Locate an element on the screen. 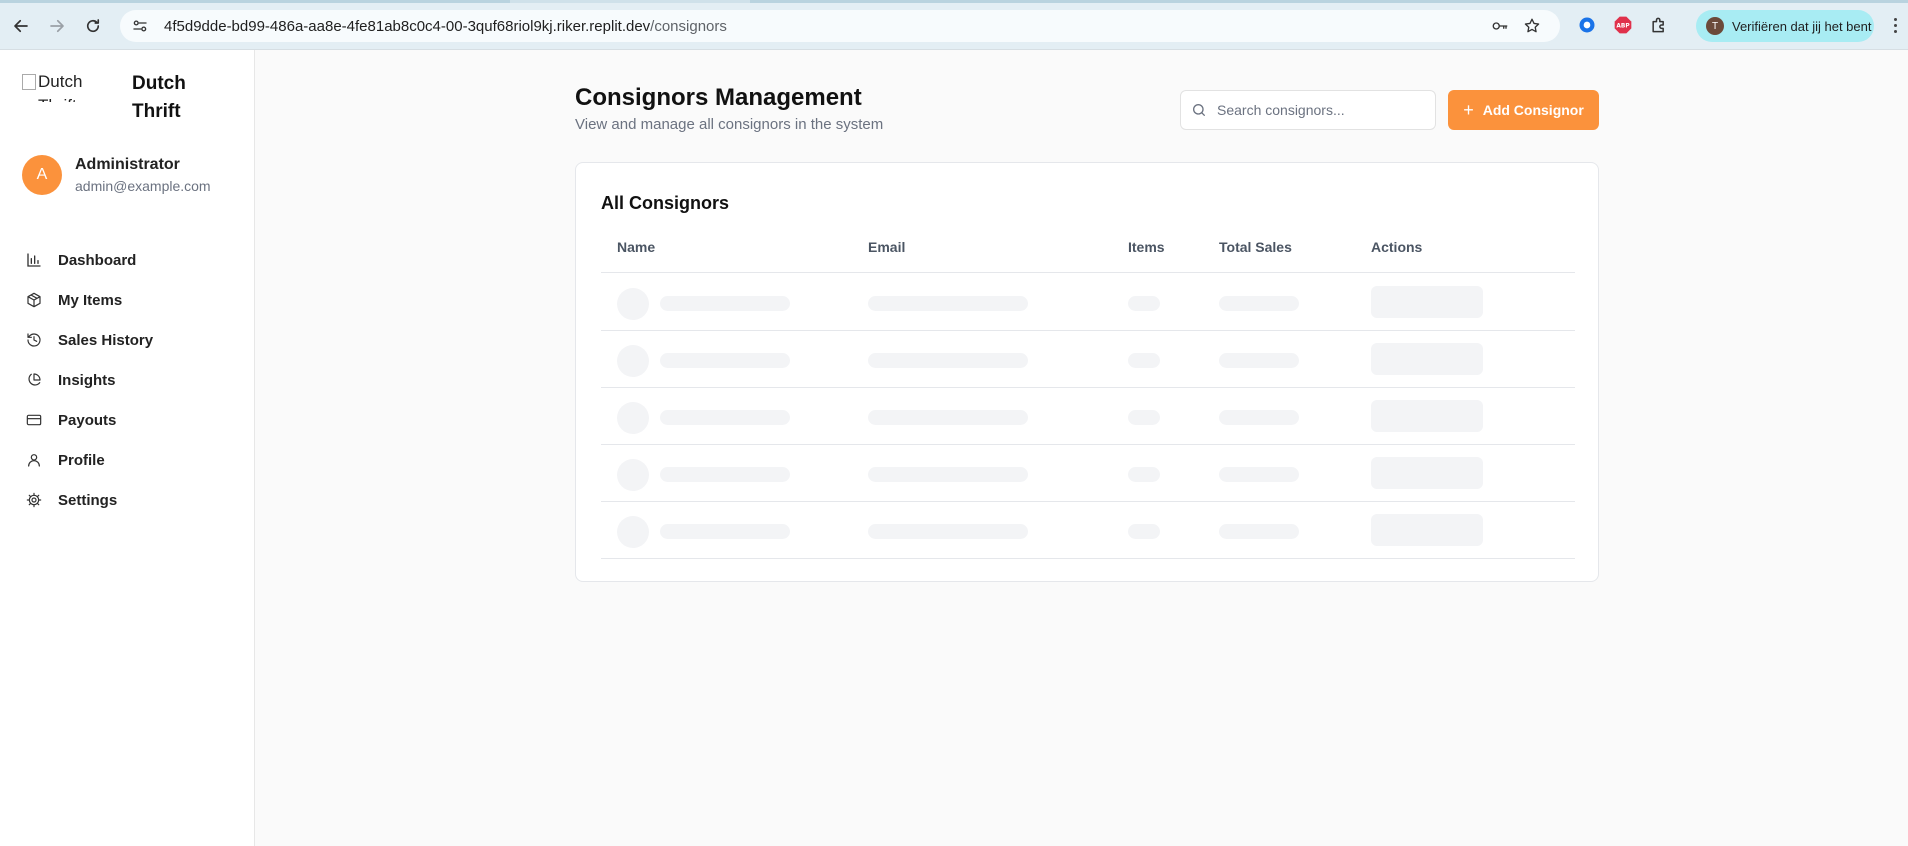 This screenshot has height=846, width=1908. reload-button is located at coordinates (93, 26).